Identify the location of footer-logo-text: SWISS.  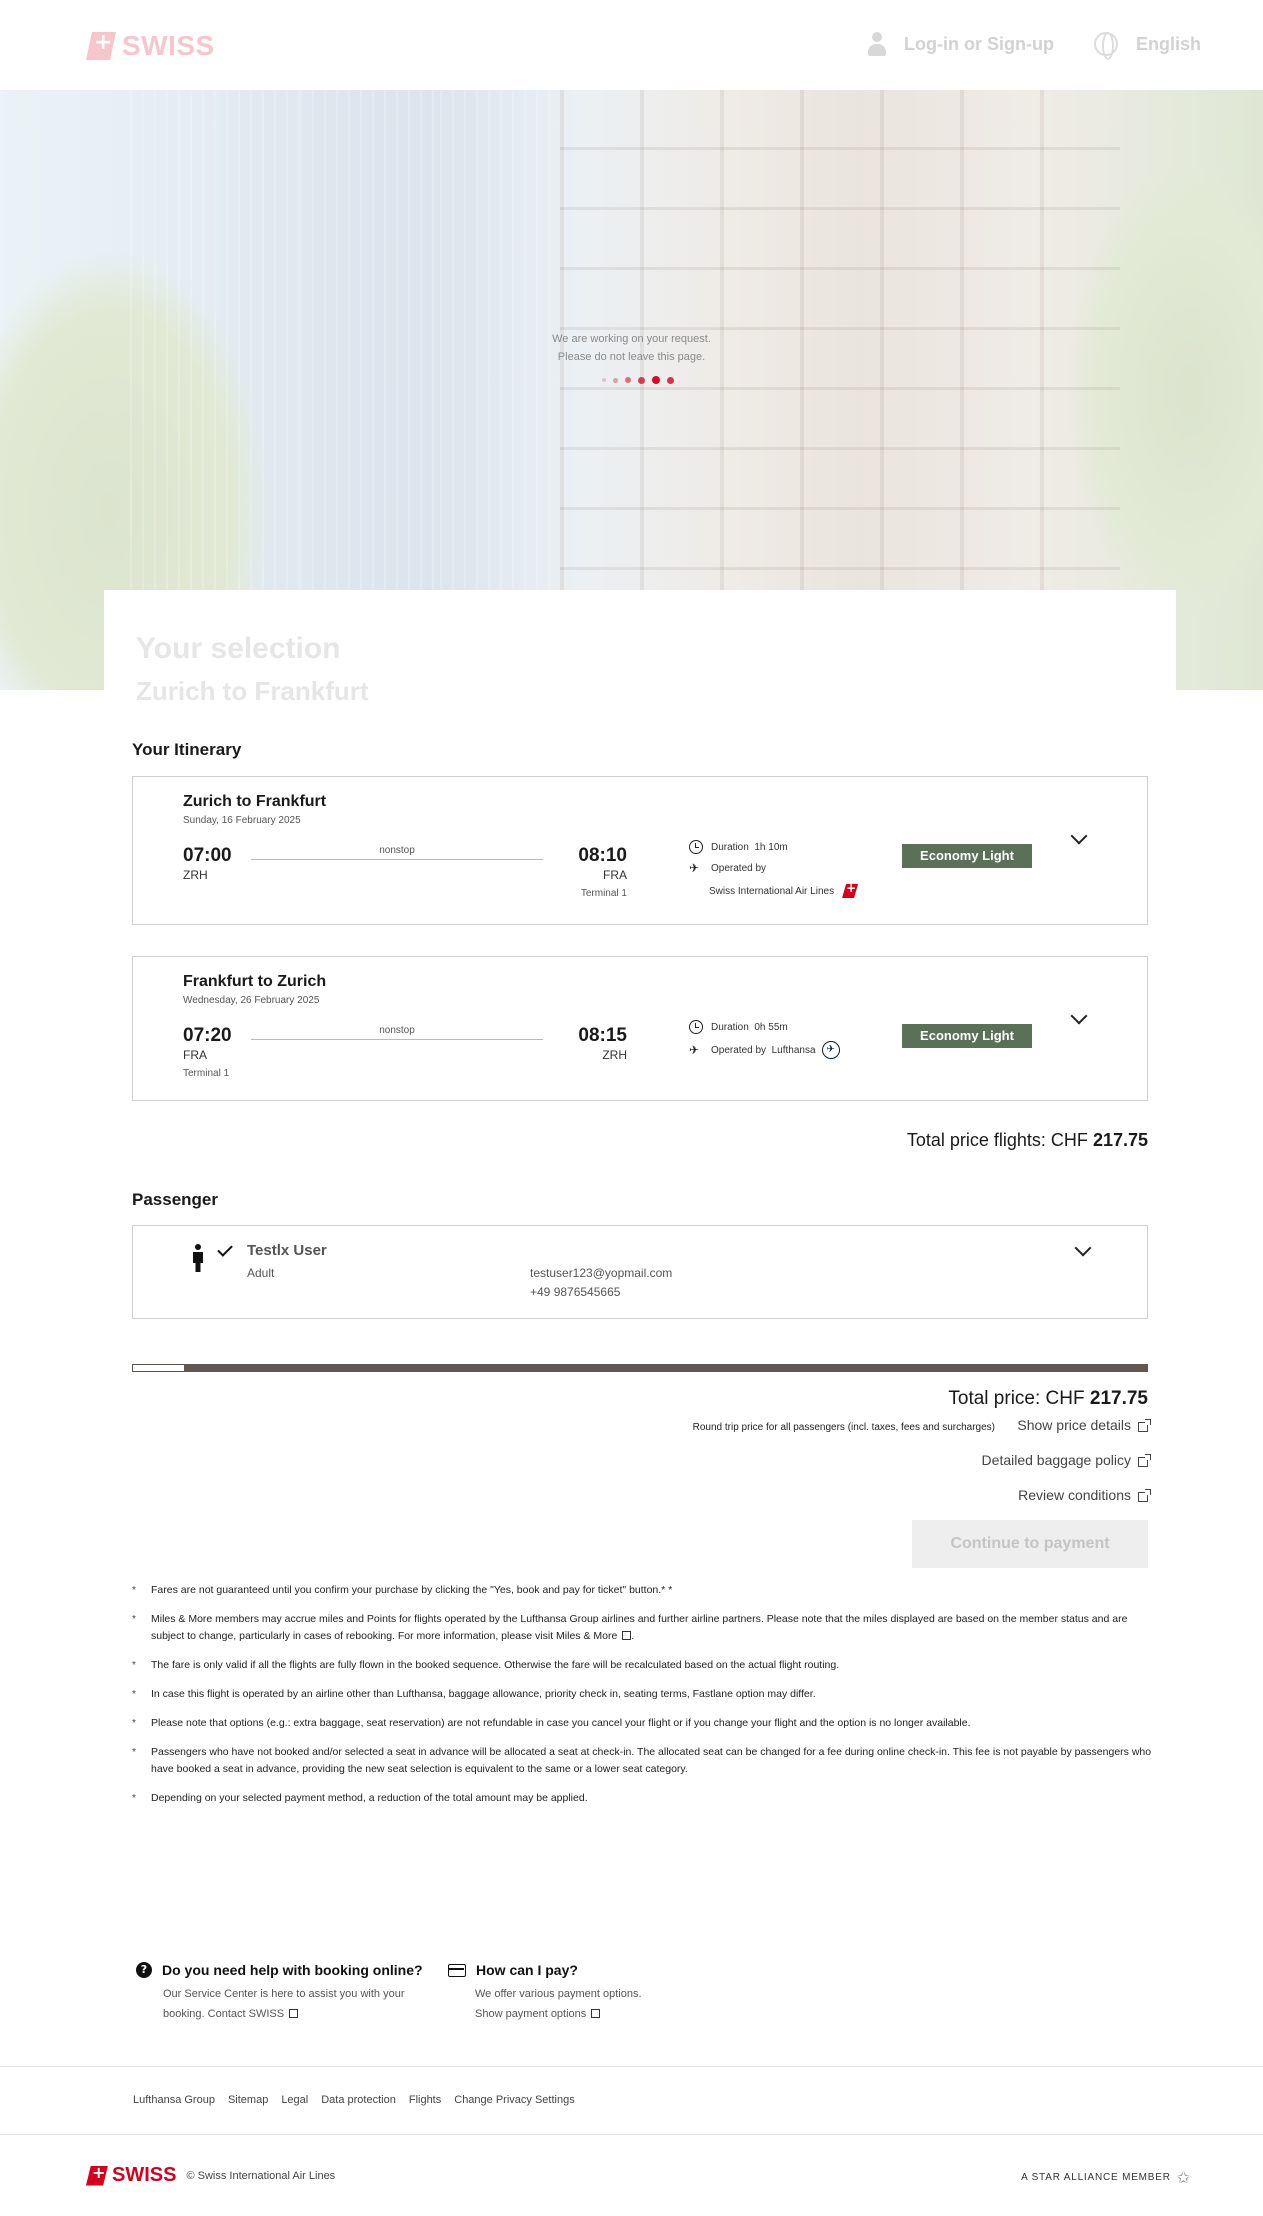
(144, 2175).